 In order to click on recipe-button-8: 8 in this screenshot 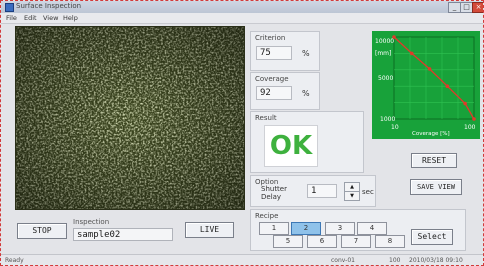, I will do `click(390, 241)`.